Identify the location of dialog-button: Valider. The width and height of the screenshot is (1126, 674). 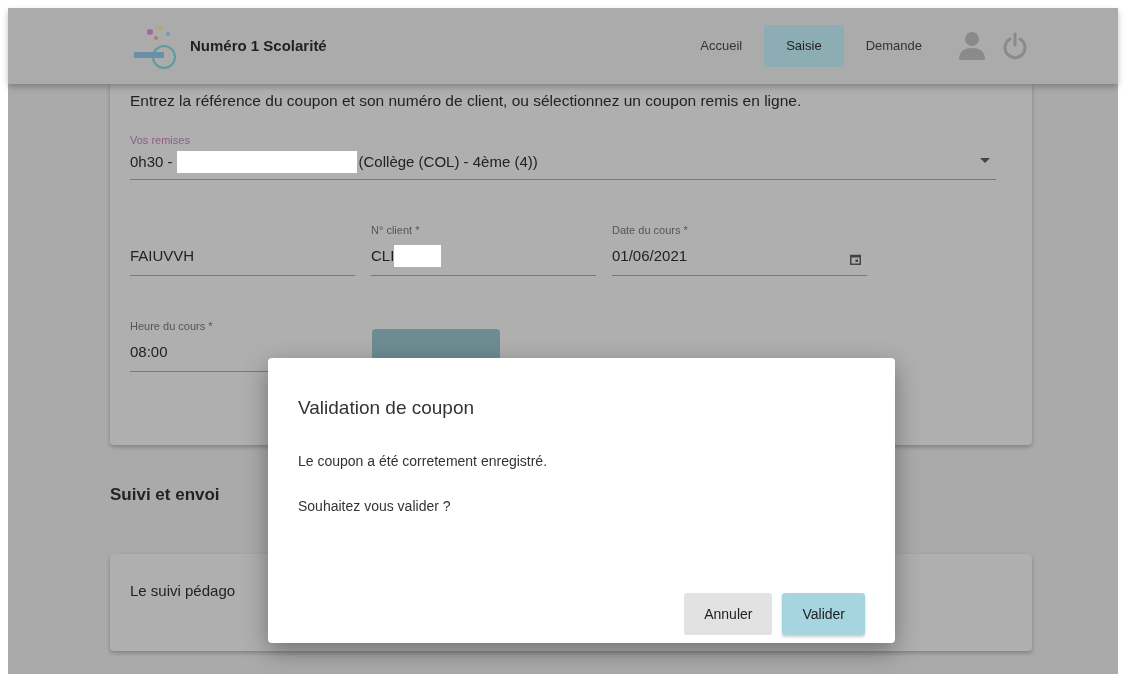
(823, 614).